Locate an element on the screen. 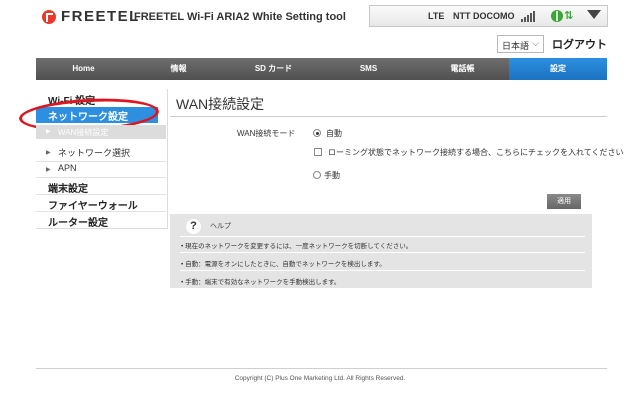 The width and height of the screenshot is (640, 394). status-bar: LTE NTT DOCOMO ⇅ is located at coordinates (488, 16).